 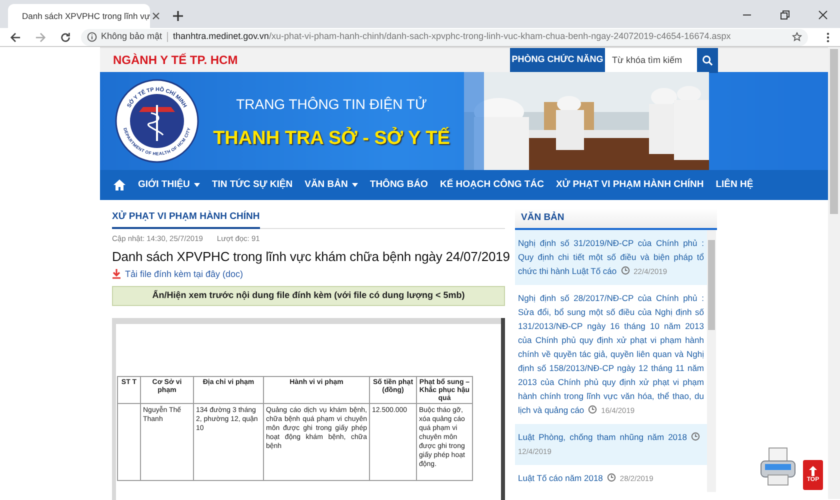 I want to click on search-icon, so click(x=707, y=60).